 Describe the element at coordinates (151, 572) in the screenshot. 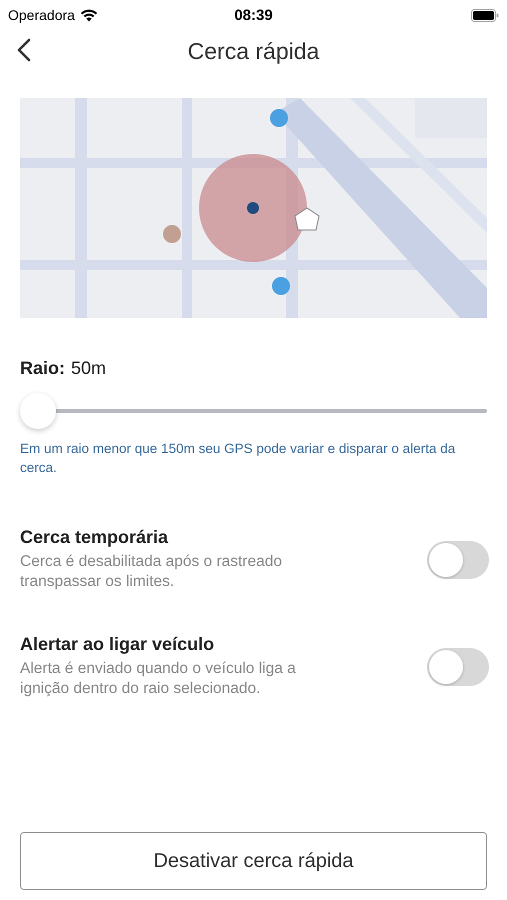

I see `setting-description: Cerca é desabilitada após o rastreado transpassar os limites.` at that location.